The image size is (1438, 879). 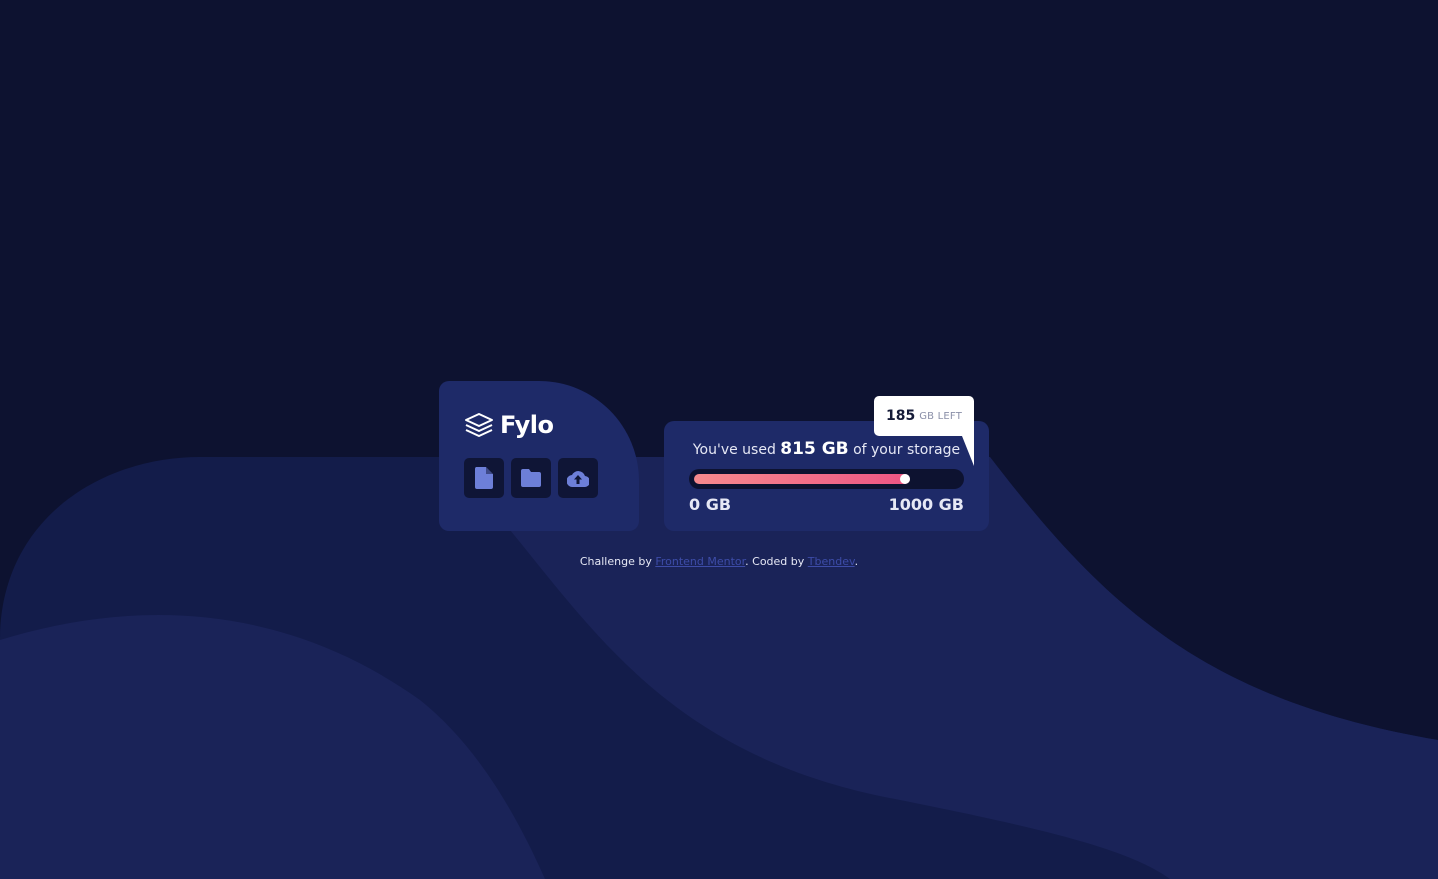 I want to click on document-button, so click(x=484, y=478).